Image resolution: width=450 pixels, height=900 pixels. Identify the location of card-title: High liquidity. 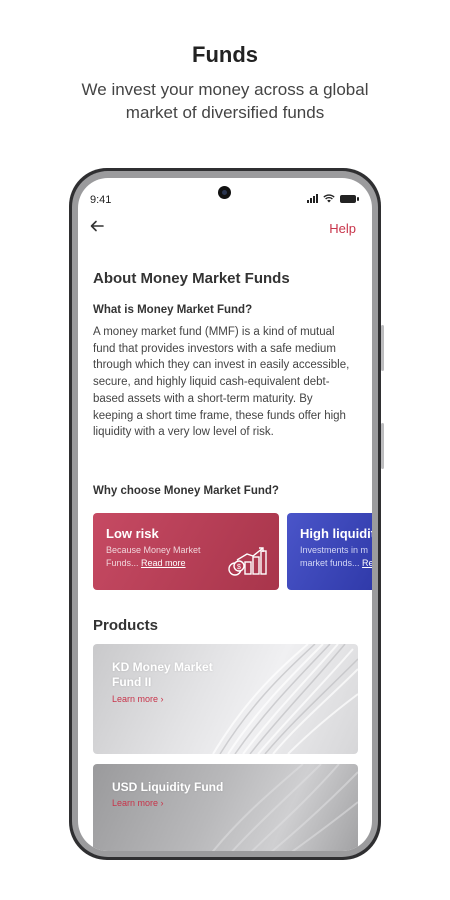
(336, 533).